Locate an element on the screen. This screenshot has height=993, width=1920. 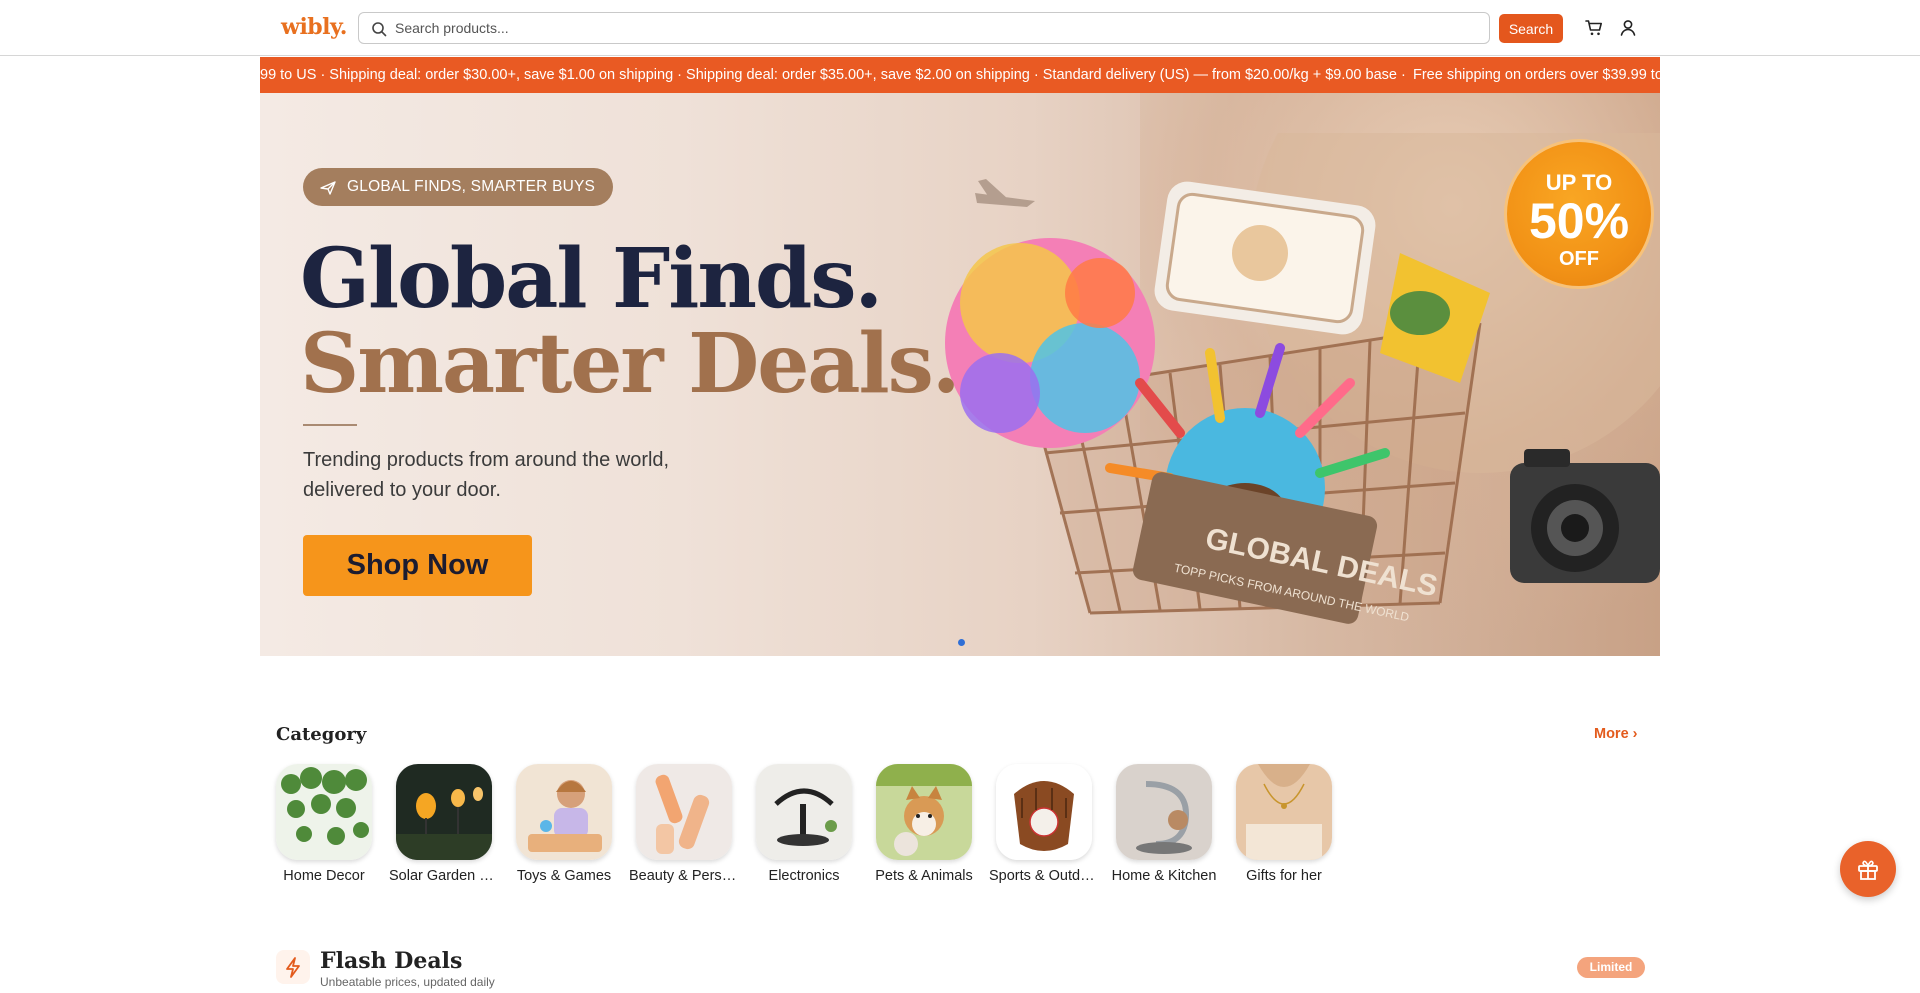
category-label: Toys & Games is located at coordinates (564, 876).